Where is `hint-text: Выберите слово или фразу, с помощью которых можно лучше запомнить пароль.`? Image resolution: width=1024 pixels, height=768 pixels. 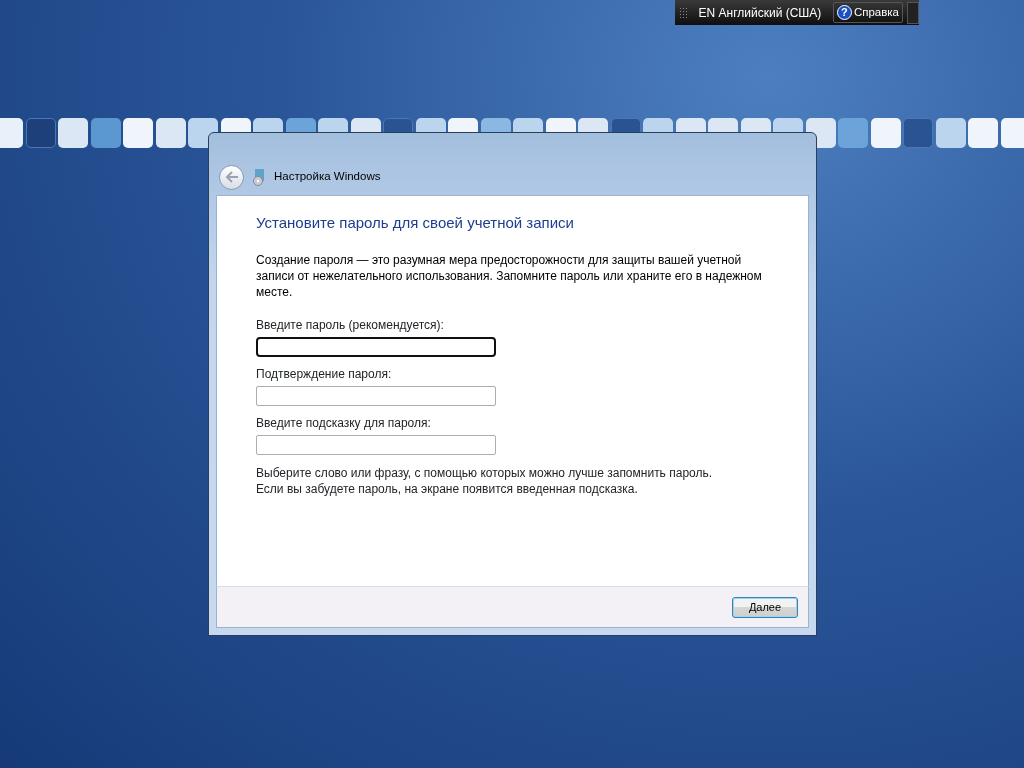 hint-text: Выберите слово или фразу, с помощью которых можно лучше запомнить пароль. is located at coordinates (485, 473).